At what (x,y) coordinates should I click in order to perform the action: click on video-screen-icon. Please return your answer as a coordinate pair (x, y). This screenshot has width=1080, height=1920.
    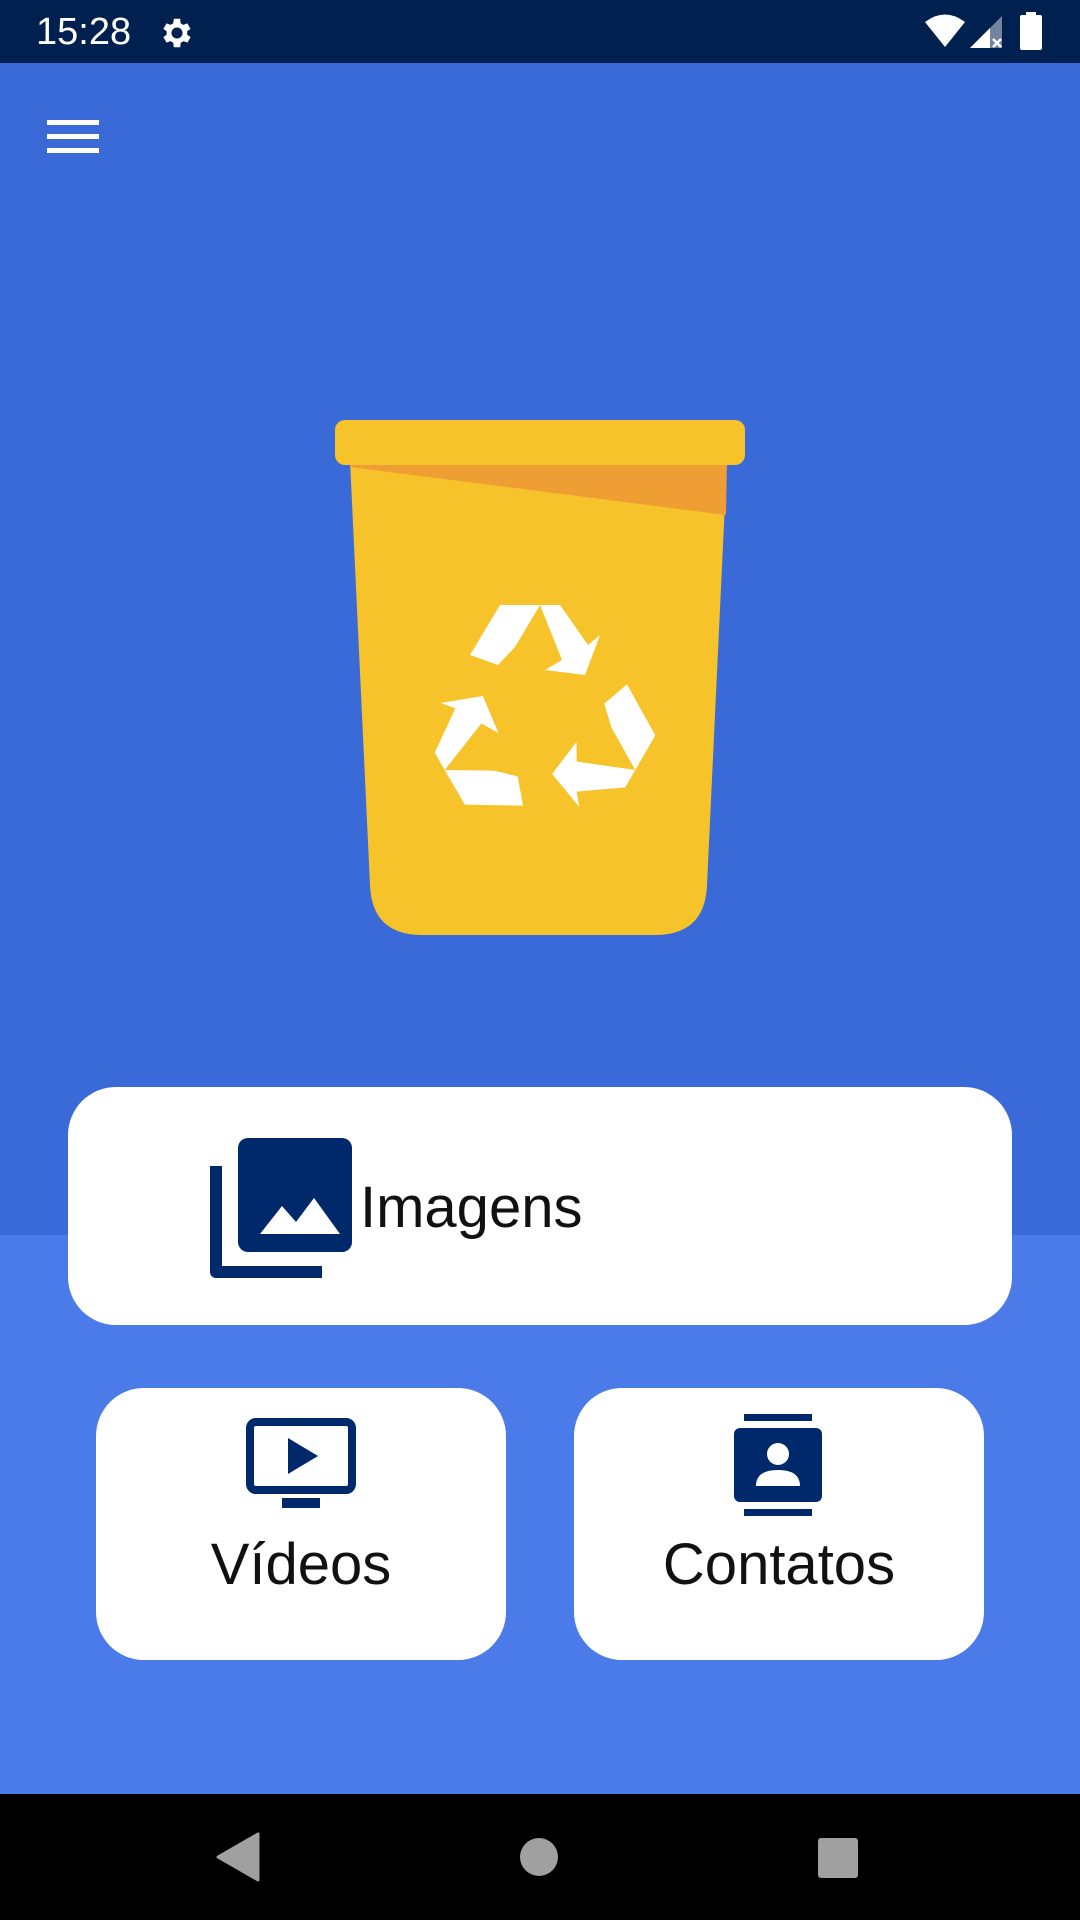
    Looking at the image, I should click on (301, 1463).